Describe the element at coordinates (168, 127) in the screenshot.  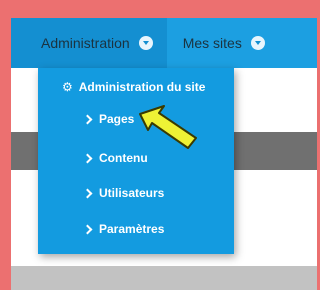
I see `annotation-arrow-icon` at that location.